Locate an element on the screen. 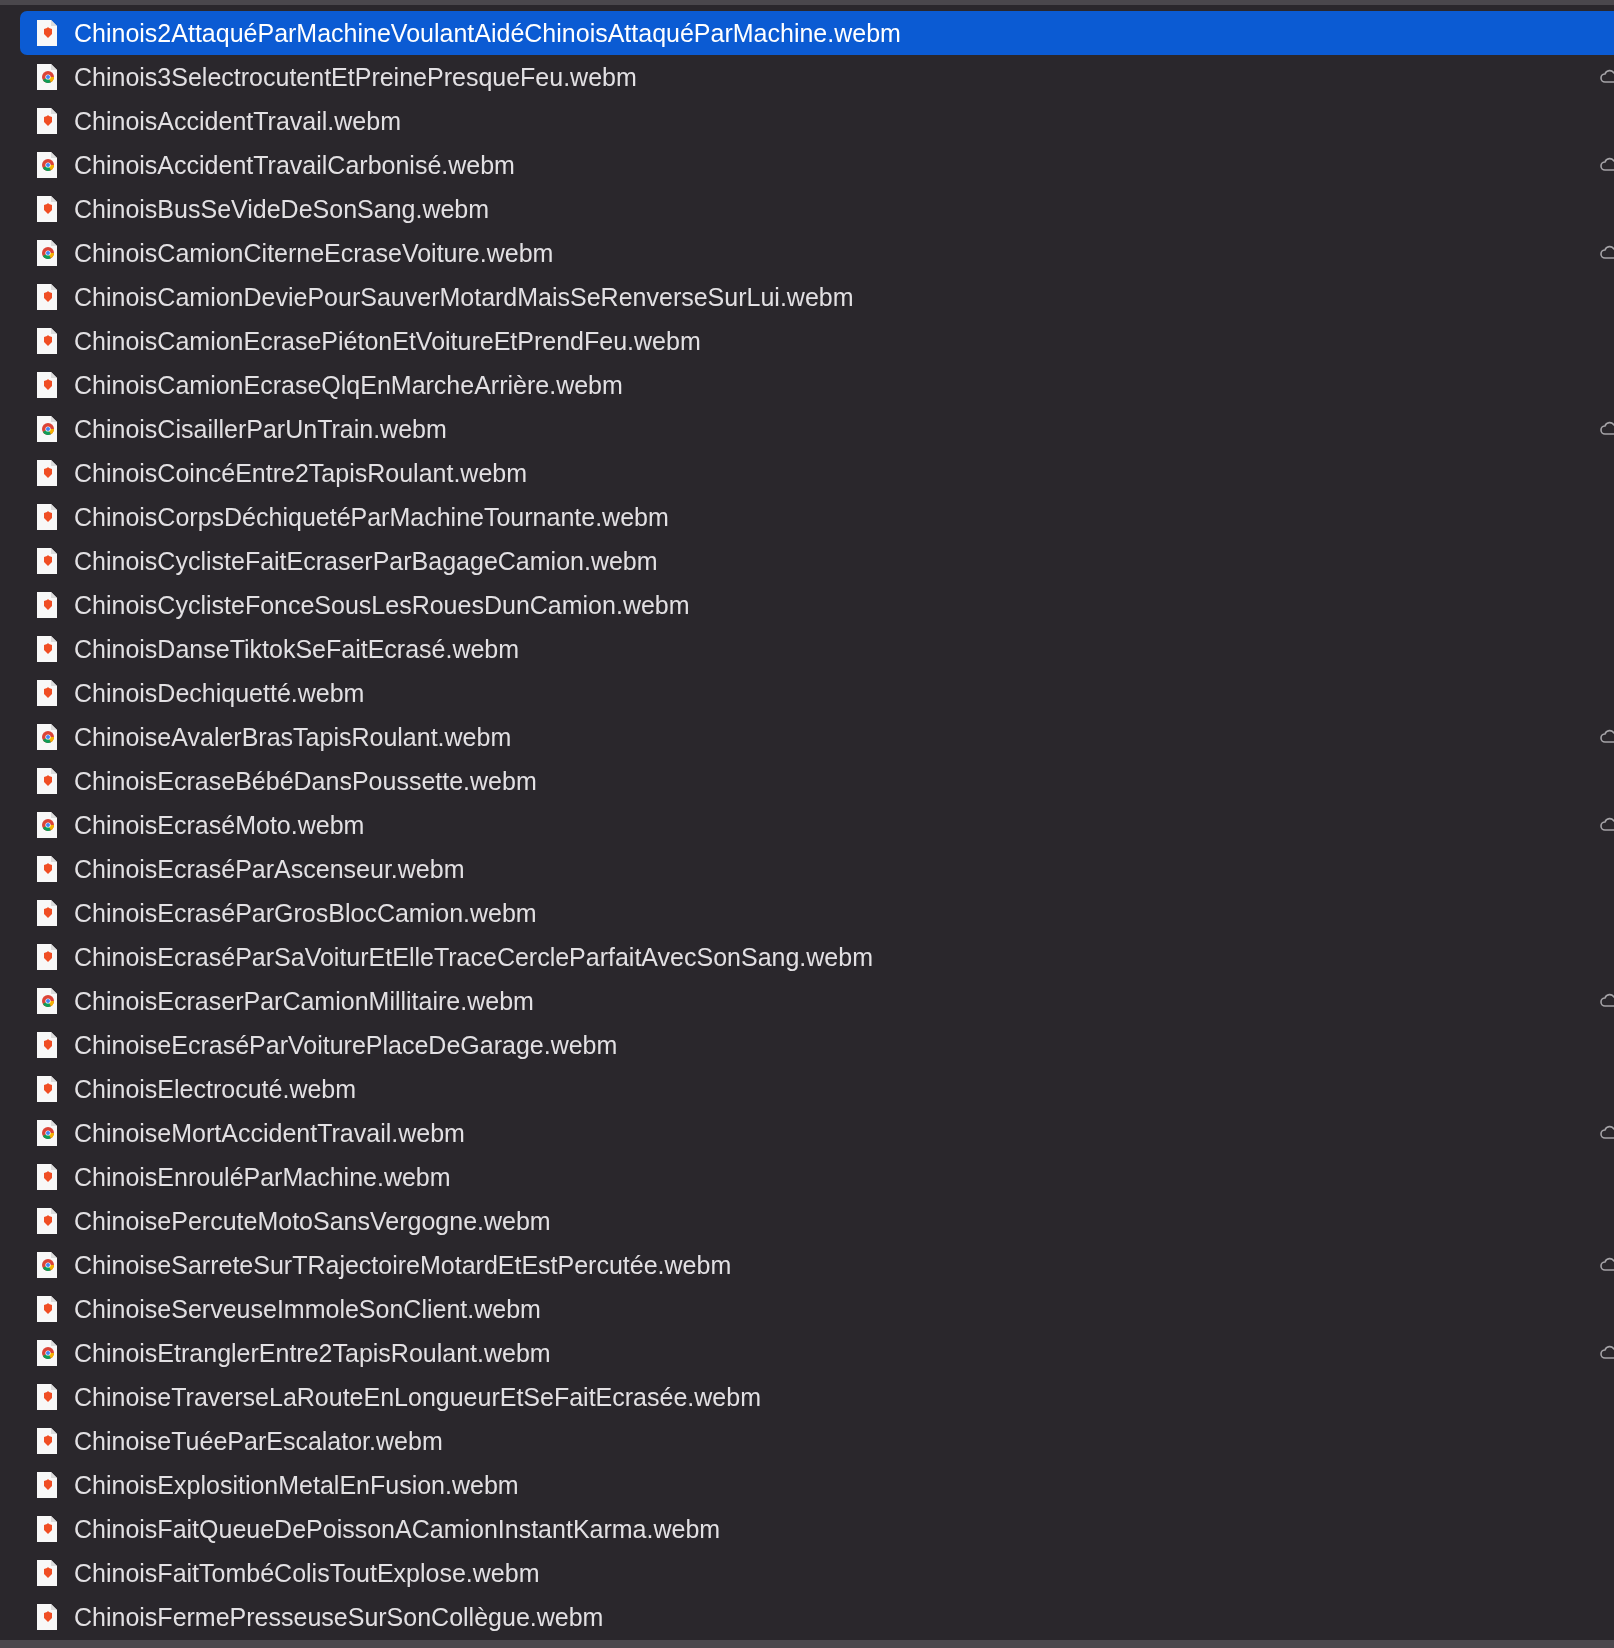 This screenshot has height=1648, width=1614. file-row: ChinoisElectrocuté.webm is located at coordinates (817, 1089).